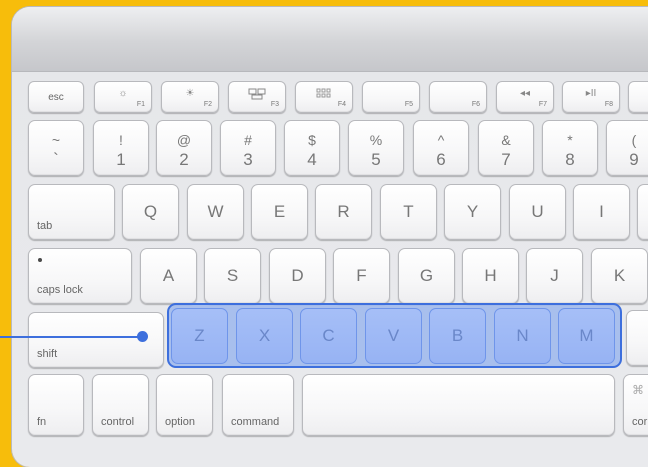 The height and width of the screenshot is (467, 648). I want to click on key-b: B, so click(457, 336).